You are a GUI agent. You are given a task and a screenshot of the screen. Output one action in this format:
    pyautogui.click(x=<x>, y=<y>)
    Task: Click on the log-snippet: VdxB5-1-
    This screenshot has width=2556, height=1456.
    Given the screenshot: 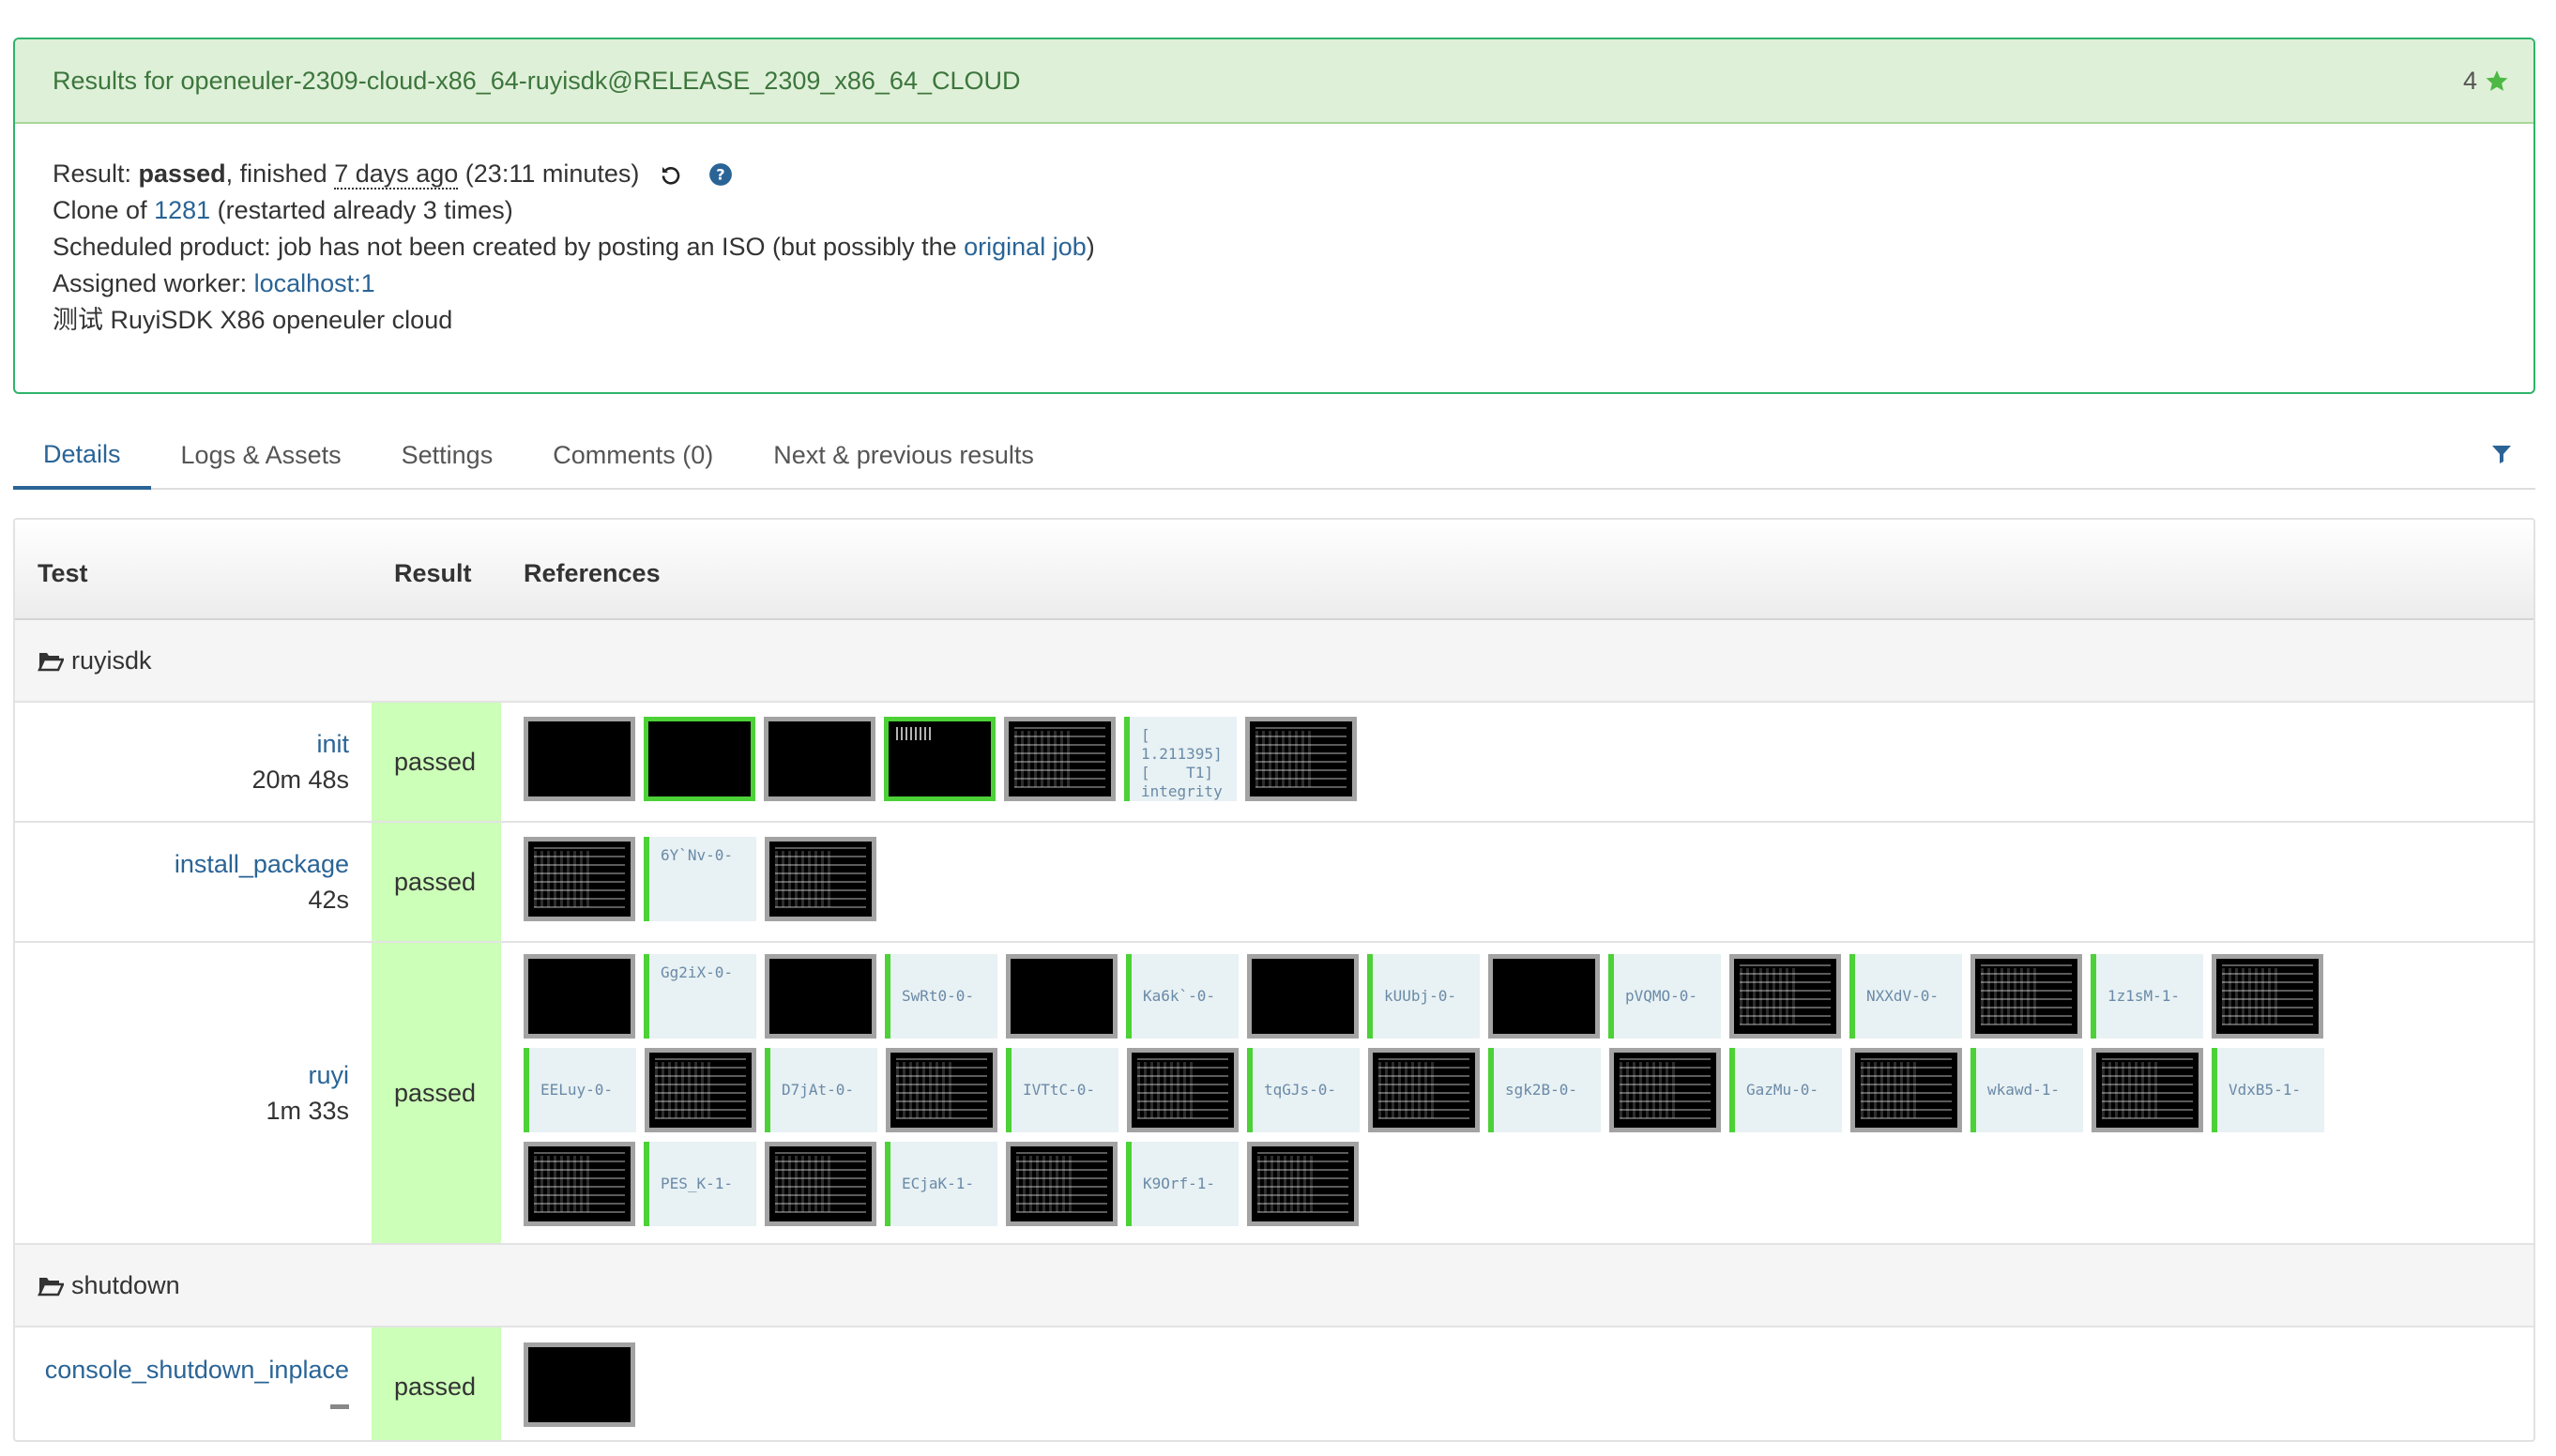 What is the action you would take?
    pyautogui.click(x=2268, y=1090)
    